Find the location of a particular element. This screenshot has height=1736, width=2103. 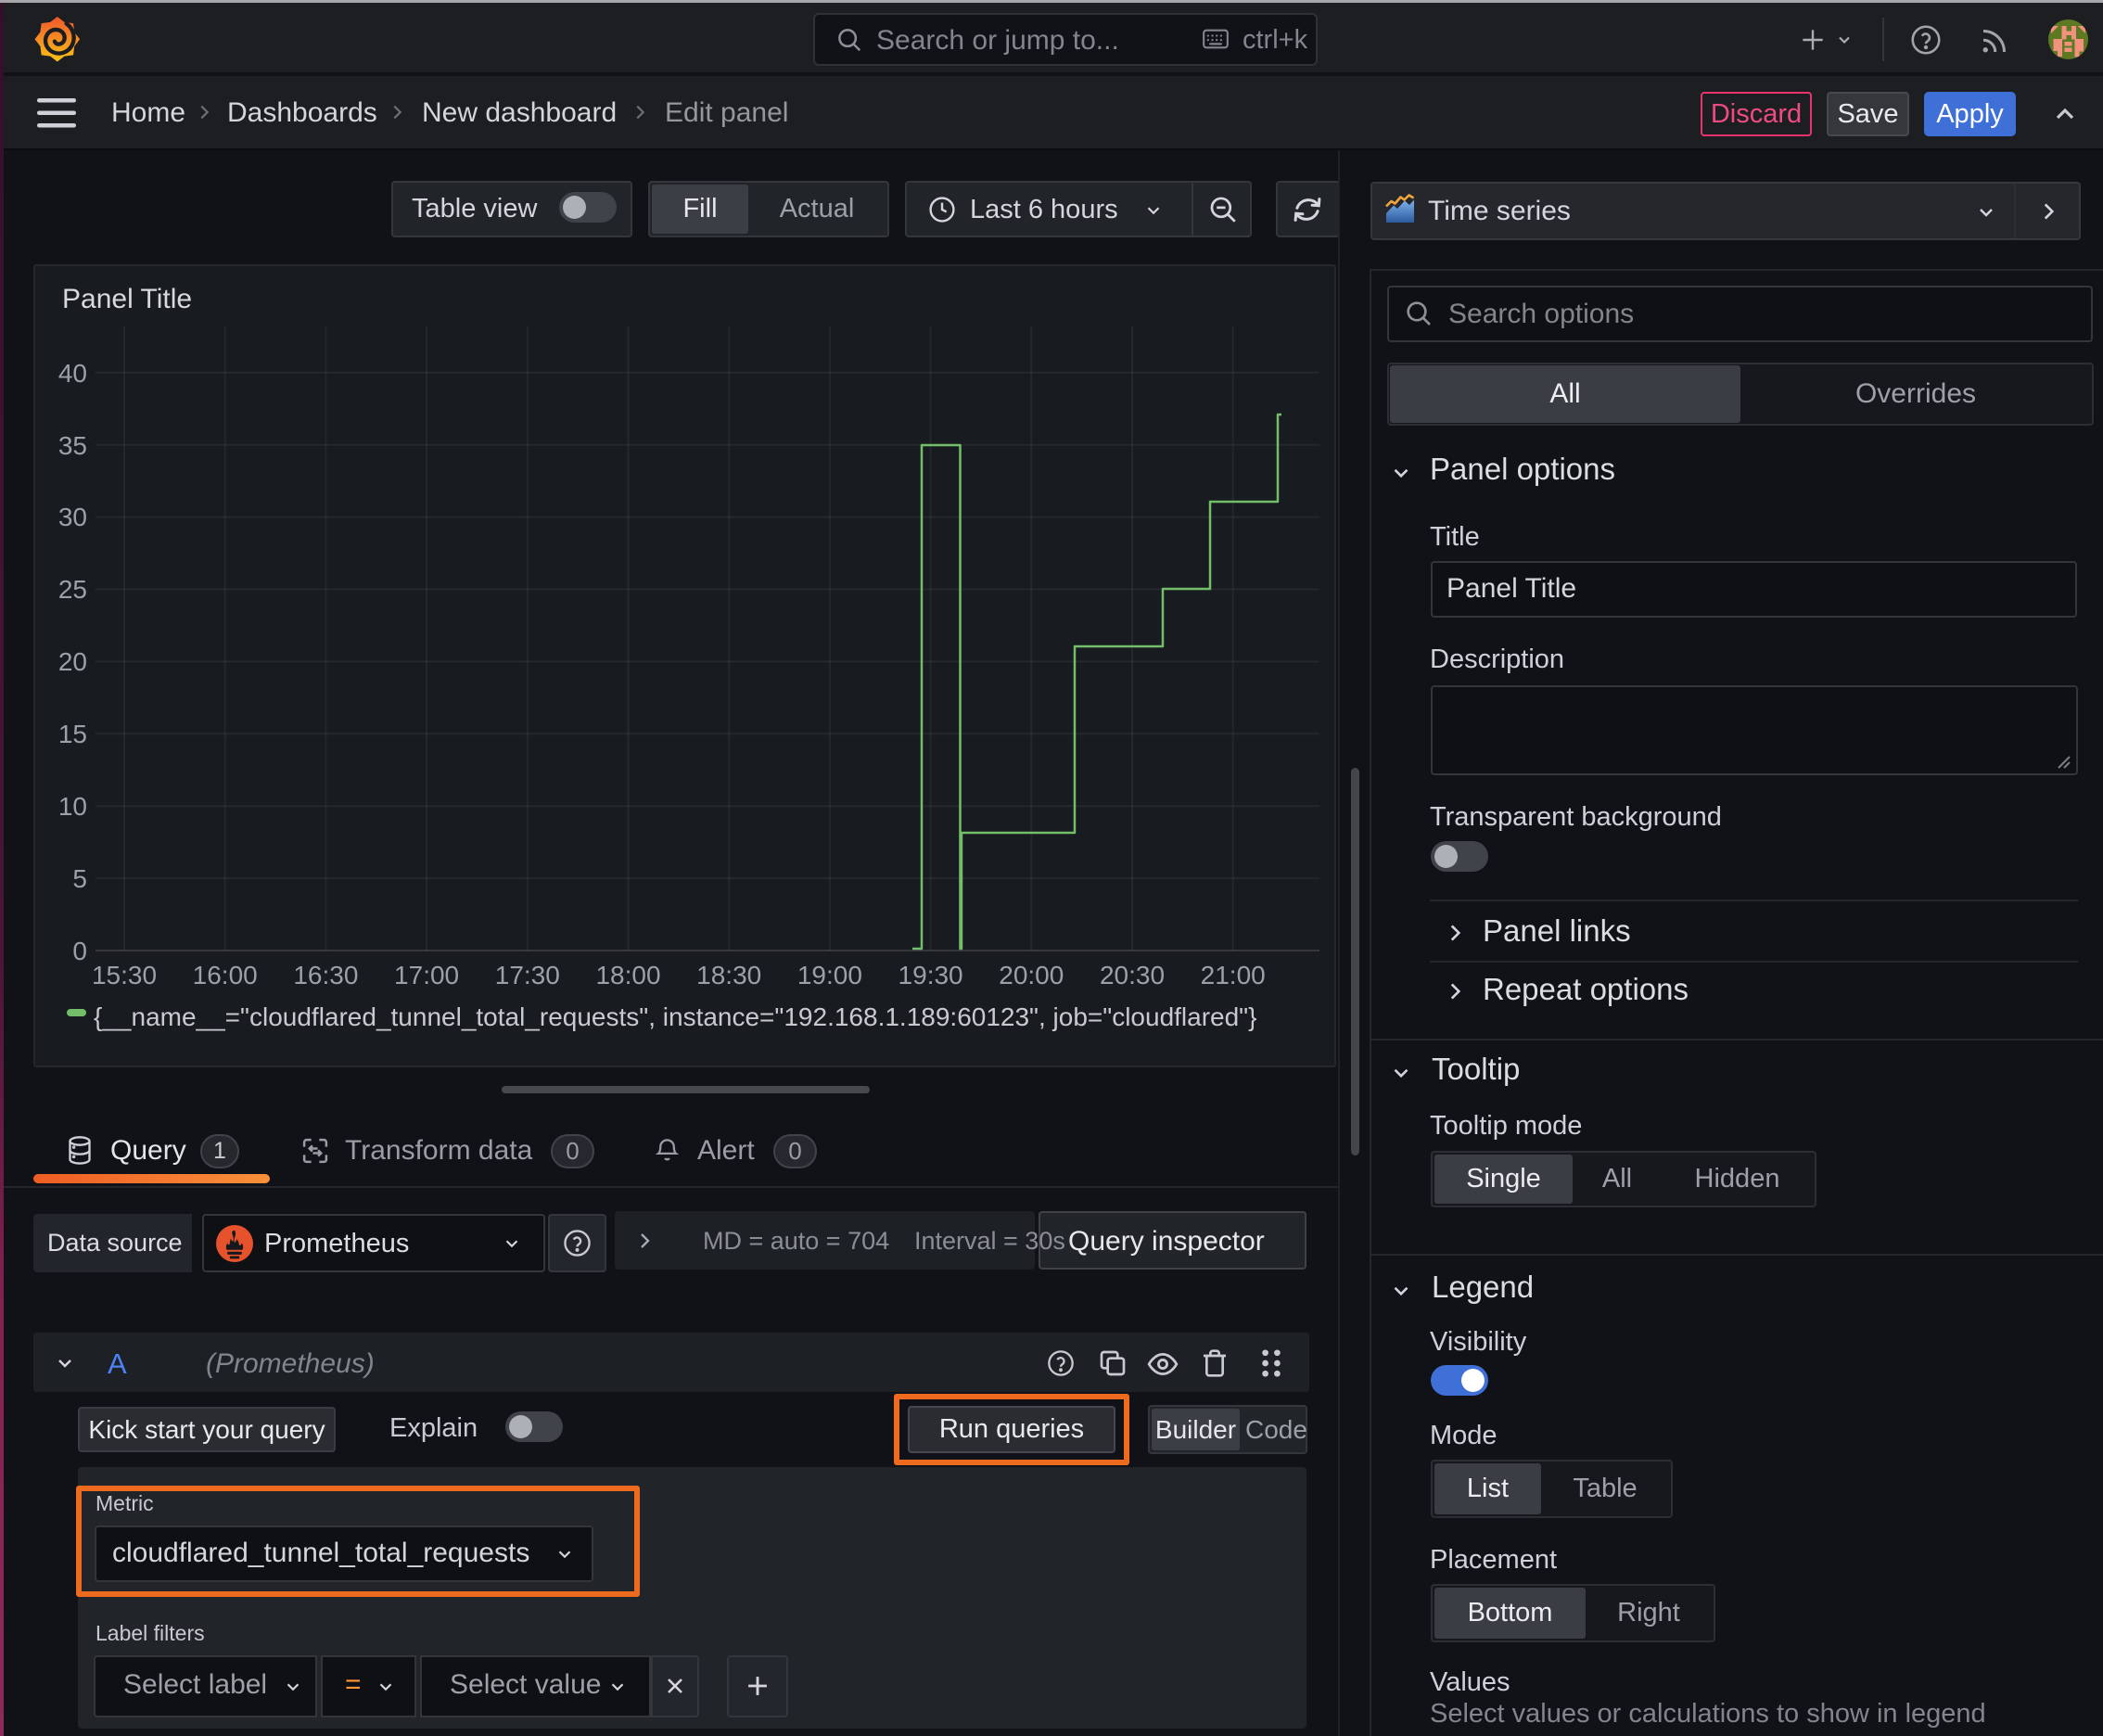

svg-text: 15 is located at coordinates (72, 734).